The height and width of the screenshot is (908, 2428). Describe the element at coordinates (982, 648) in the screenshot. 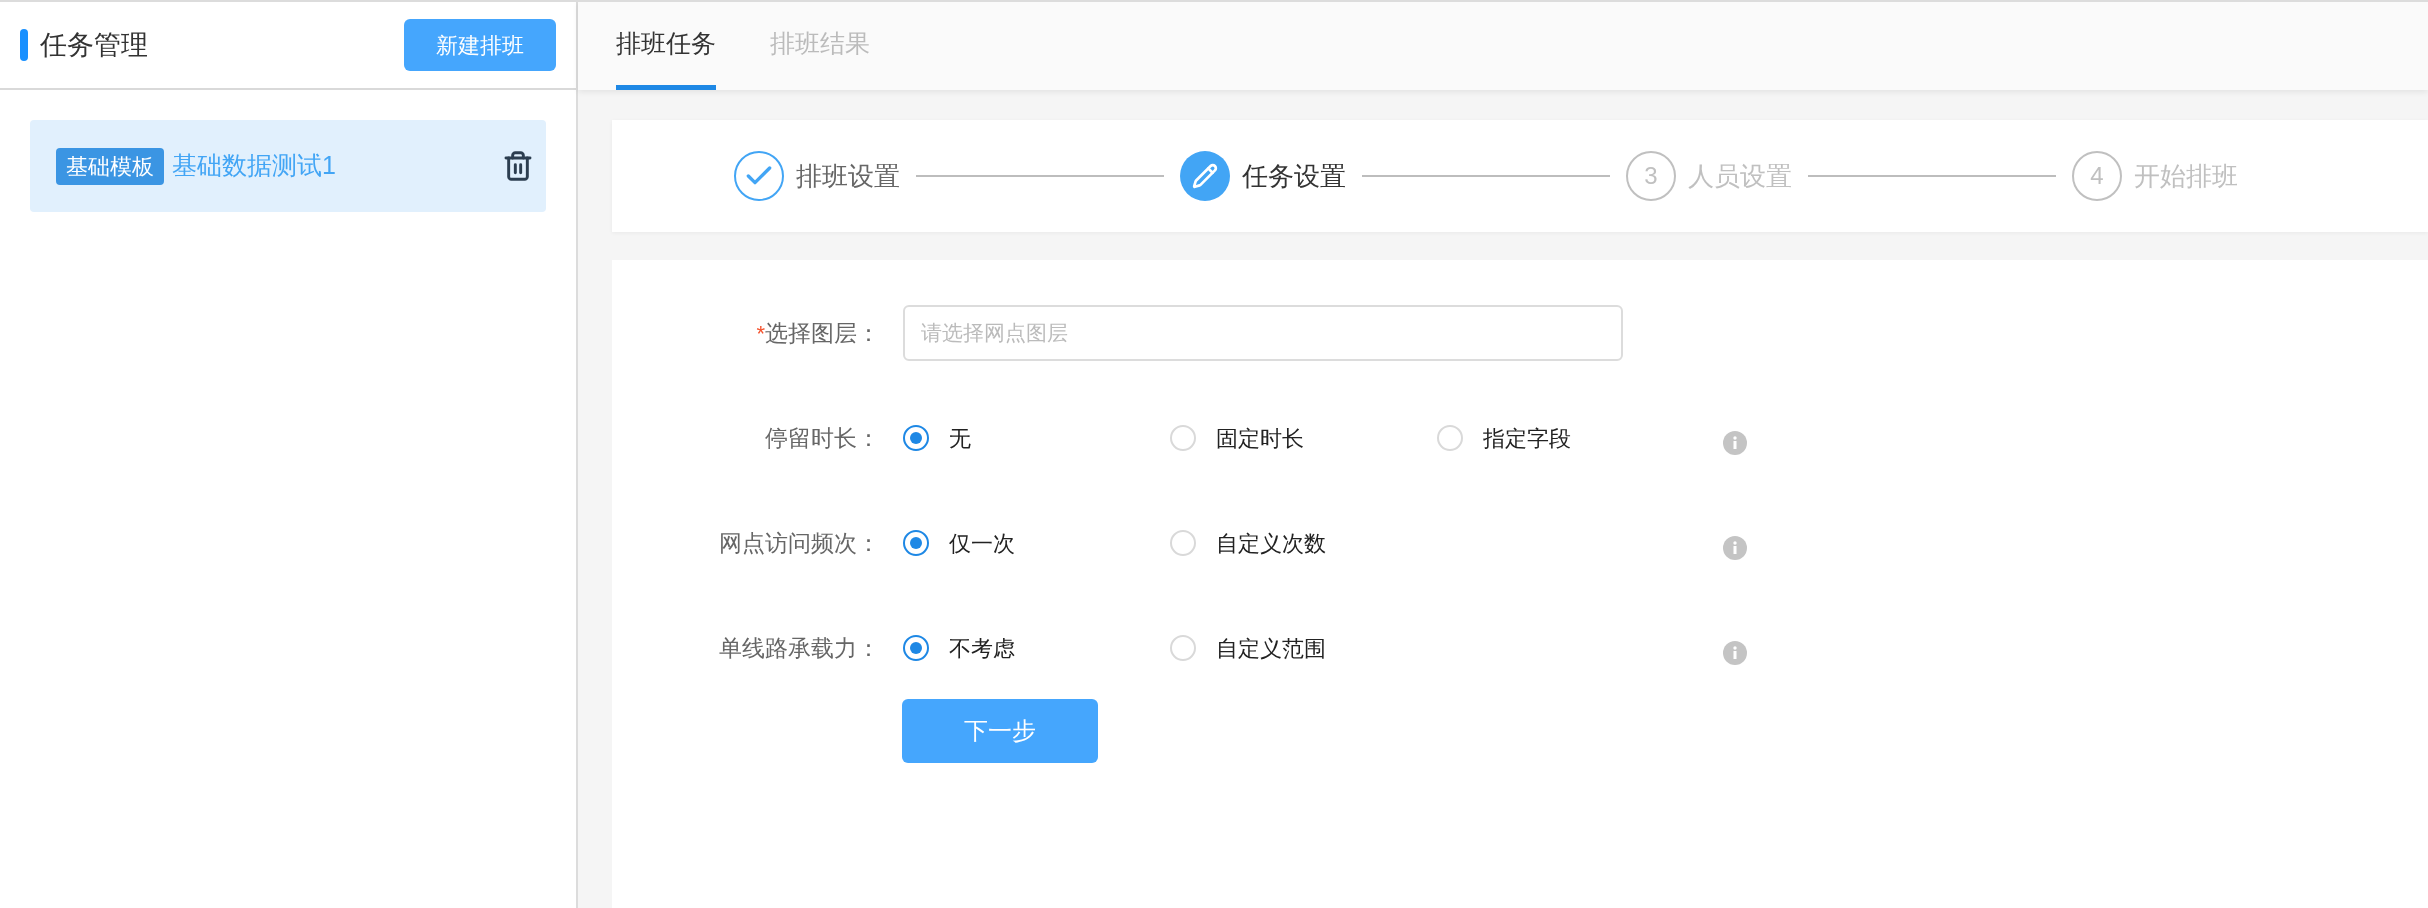

I see `radio-label: 不考虑` at that location.